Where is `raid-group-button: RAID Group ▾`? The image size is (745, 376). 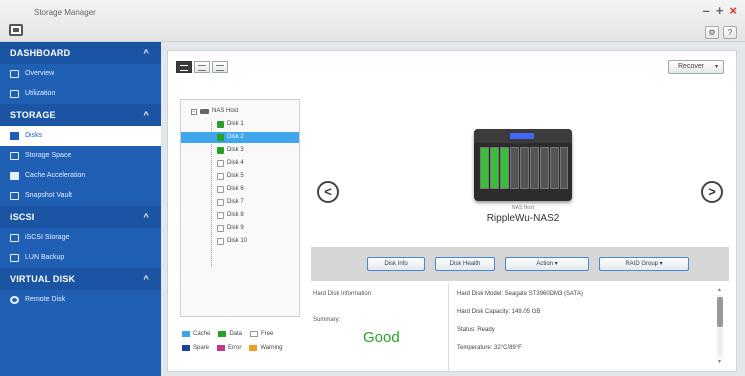
raid-group-button: RAID Group ▾ is located at coordinates (644, 264).